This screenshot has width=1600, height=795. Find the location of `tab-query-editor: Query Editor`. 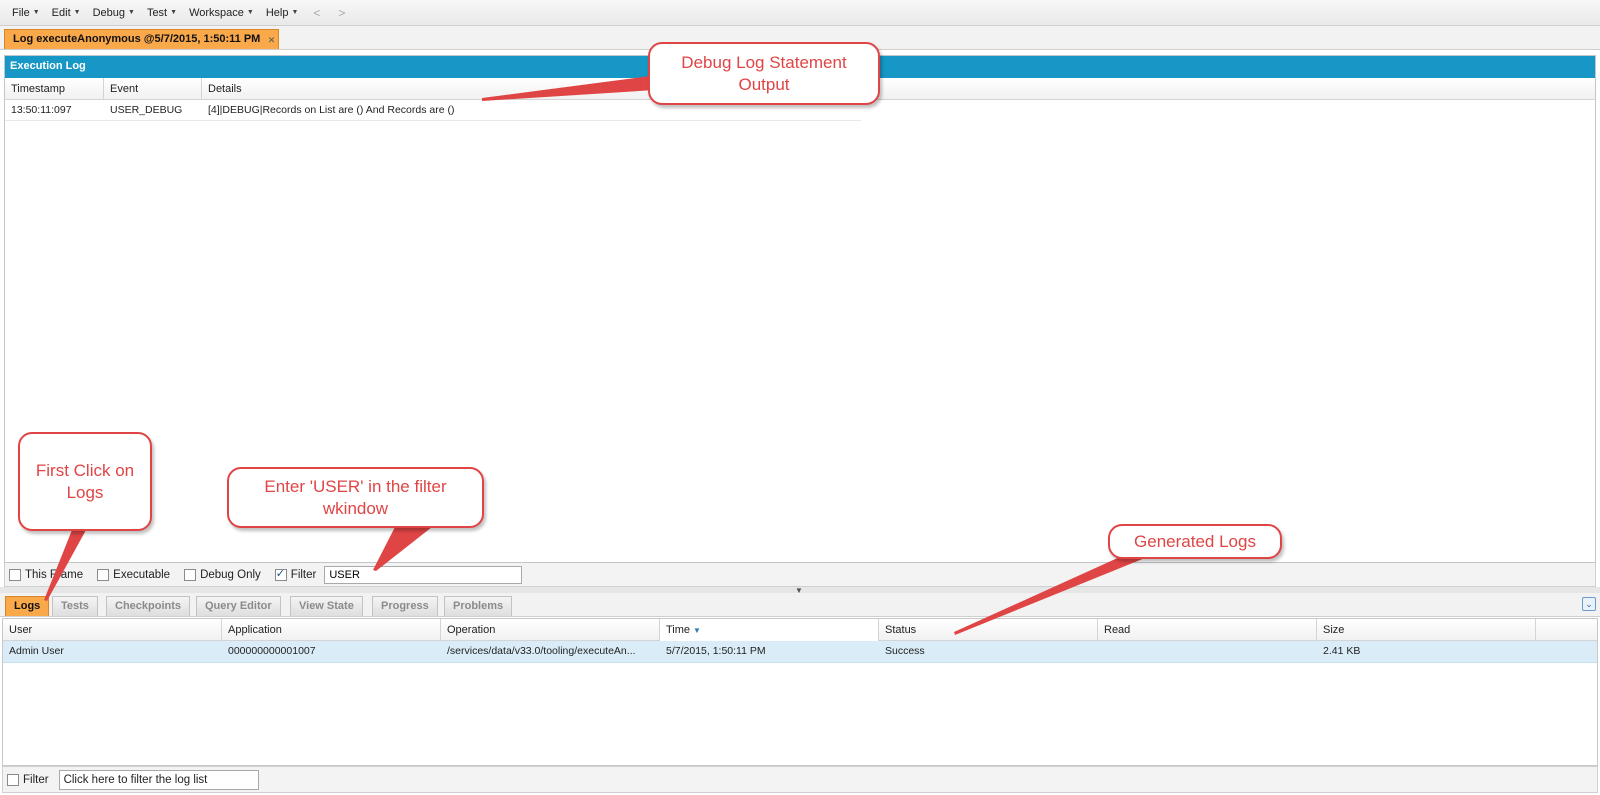

tab-query-editor: Query Editor is located at coordinates (238, 606).